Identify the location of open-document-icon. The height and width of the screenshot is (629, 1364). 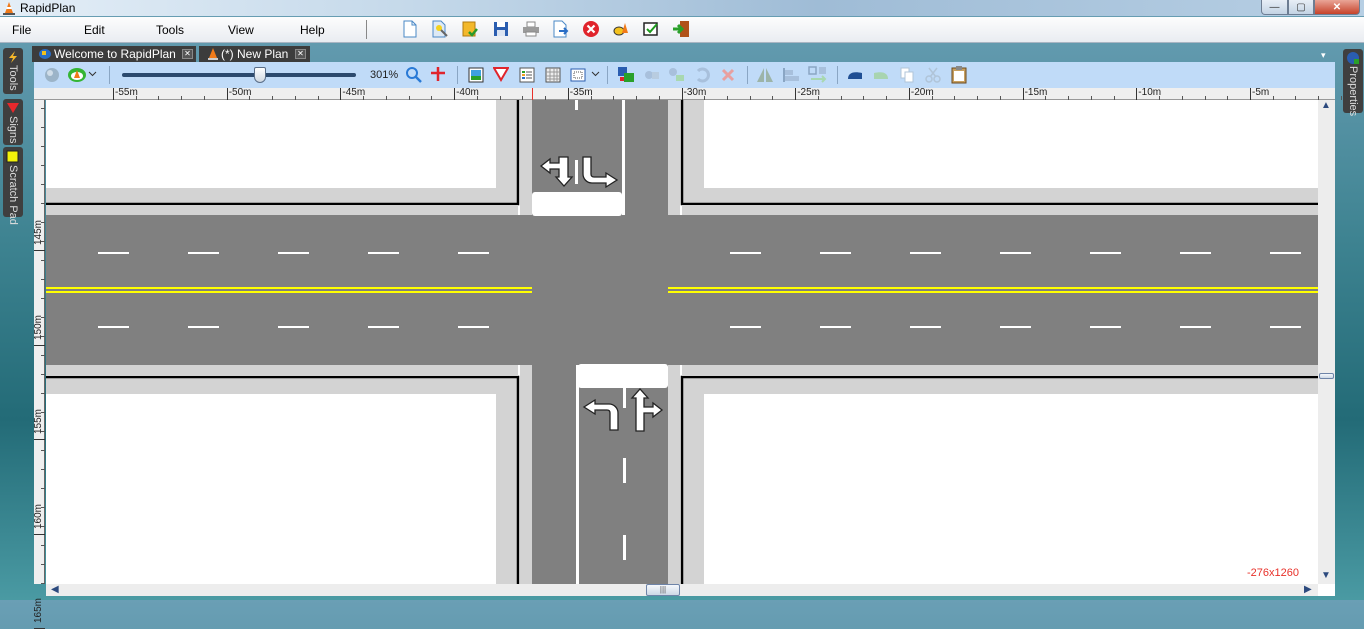
(440, 29).